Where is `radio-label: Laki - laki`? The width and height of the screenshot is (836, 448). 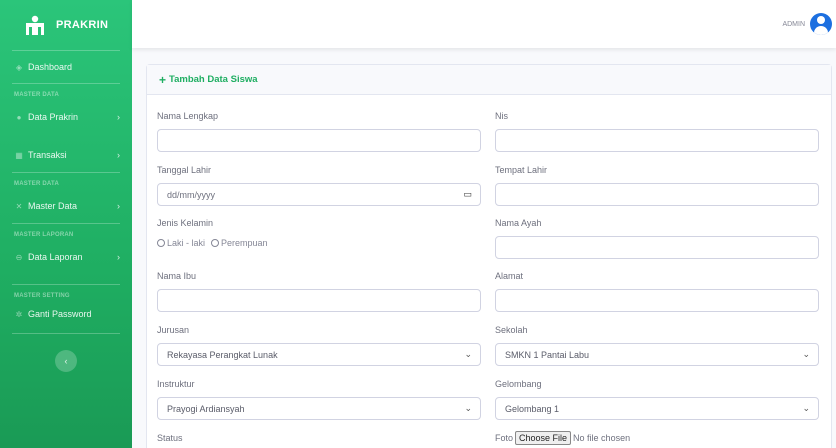
radio-label: Laki - laki is located at coordinates (186, 243).